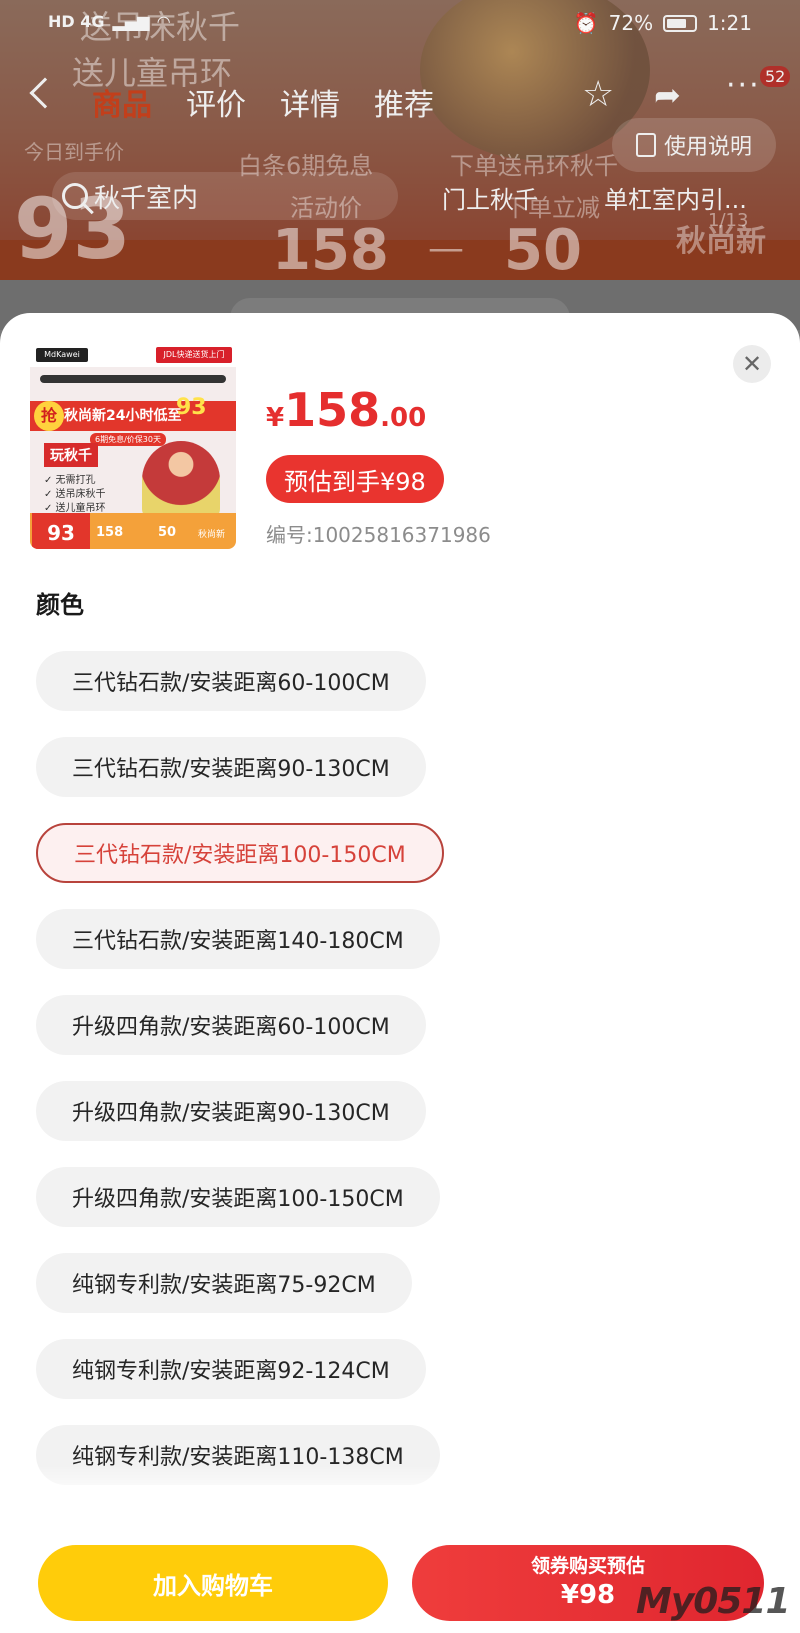 The image size is (800, 1633). I want to click on tab-product: 商品, so click(122, 102).